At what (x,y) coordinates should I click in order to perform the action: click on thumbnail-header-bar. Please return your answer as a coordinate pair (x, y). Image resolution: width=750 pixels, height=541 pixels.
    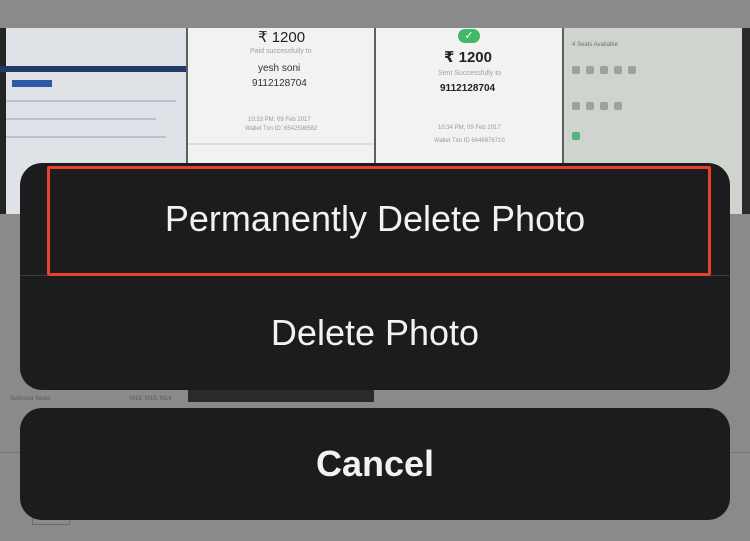
    Looking at the image, I should click on (93, 69).